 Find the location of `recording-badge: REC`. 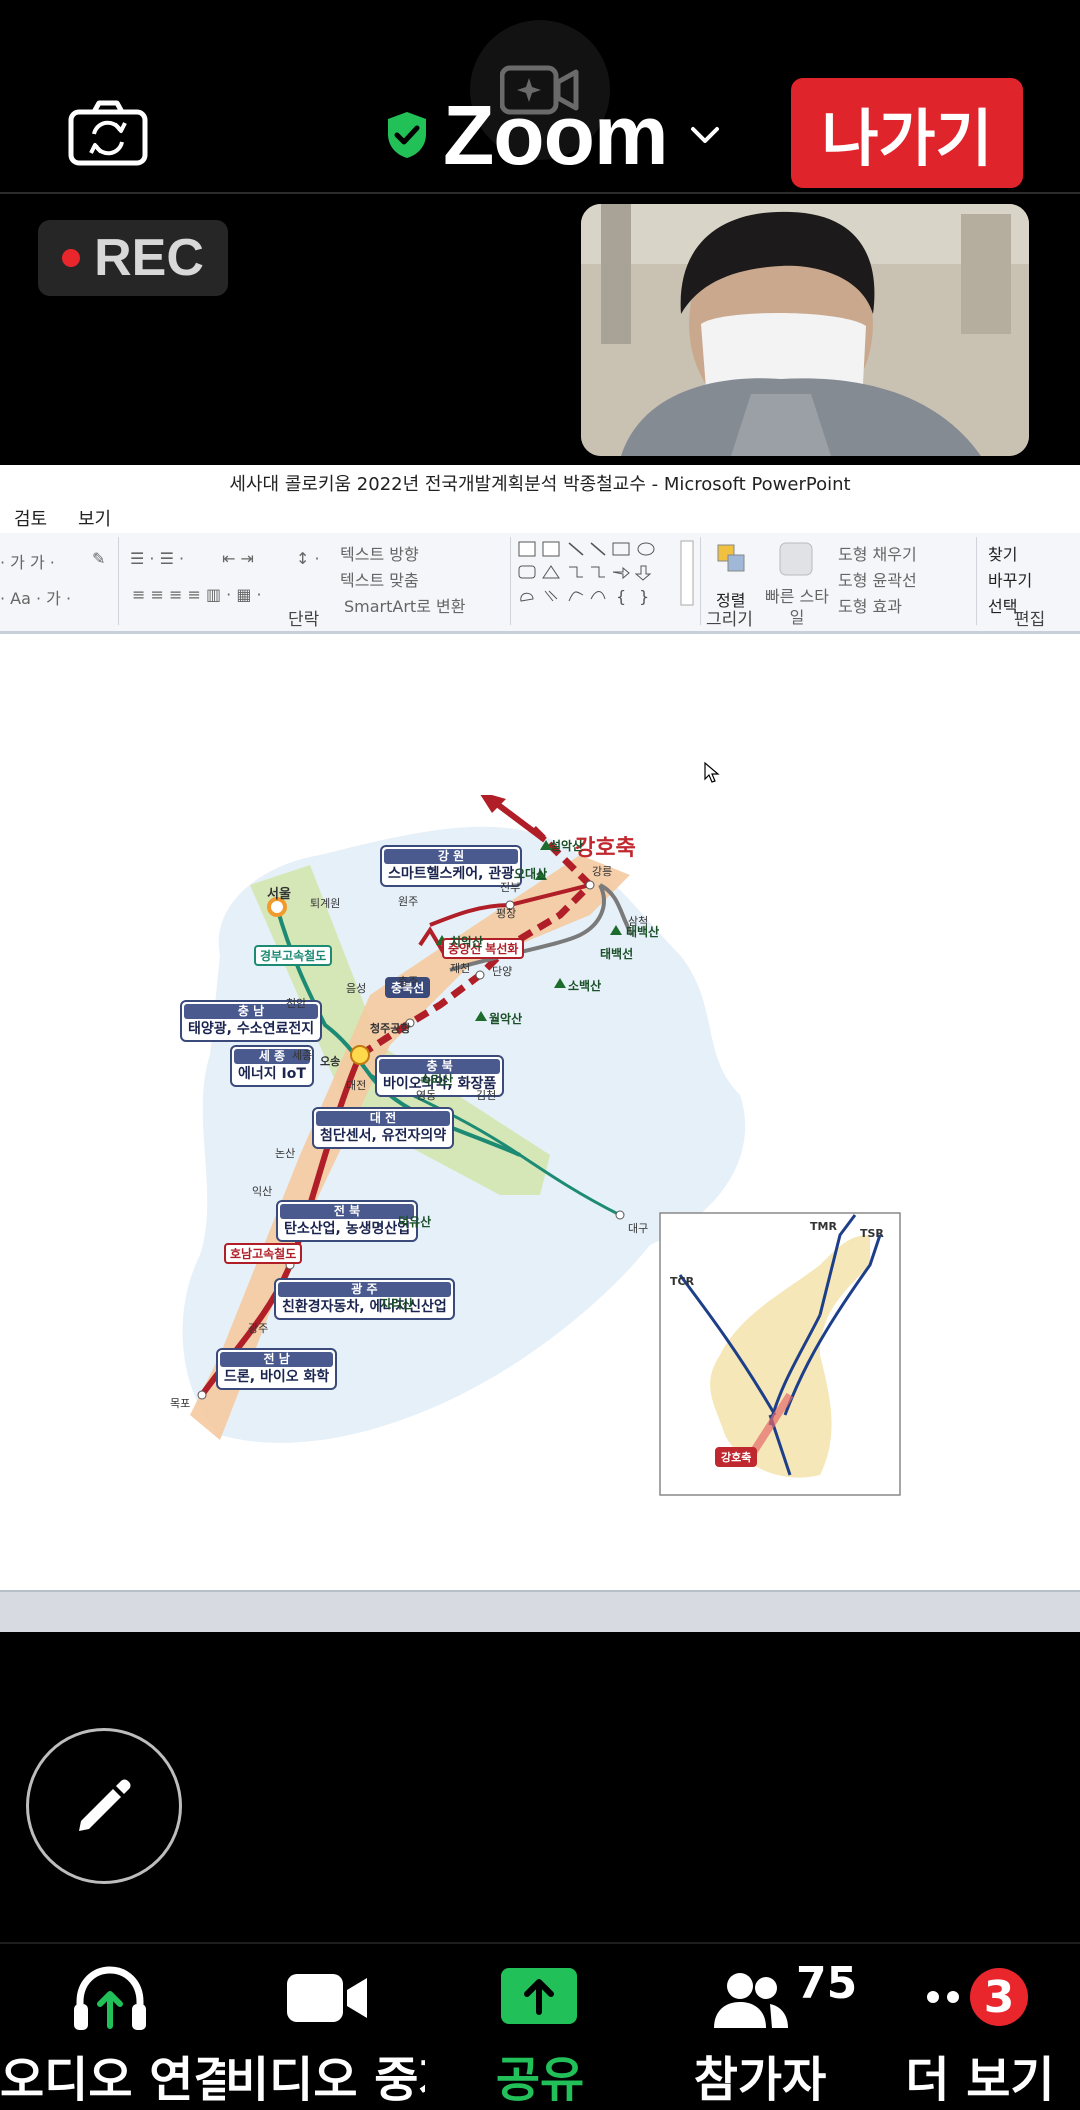

recording-badge: REC is located at coordinates (133, 258).